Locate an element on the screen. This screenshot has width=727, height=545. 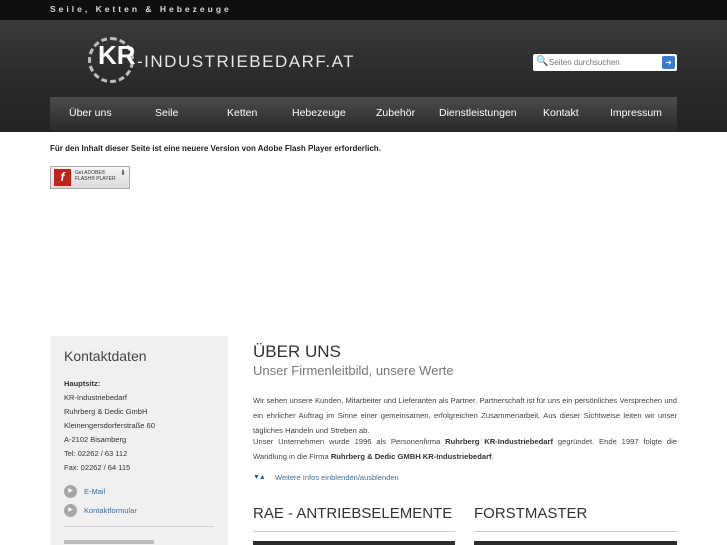
sidebar-divider is located at coordinates (139, 526).